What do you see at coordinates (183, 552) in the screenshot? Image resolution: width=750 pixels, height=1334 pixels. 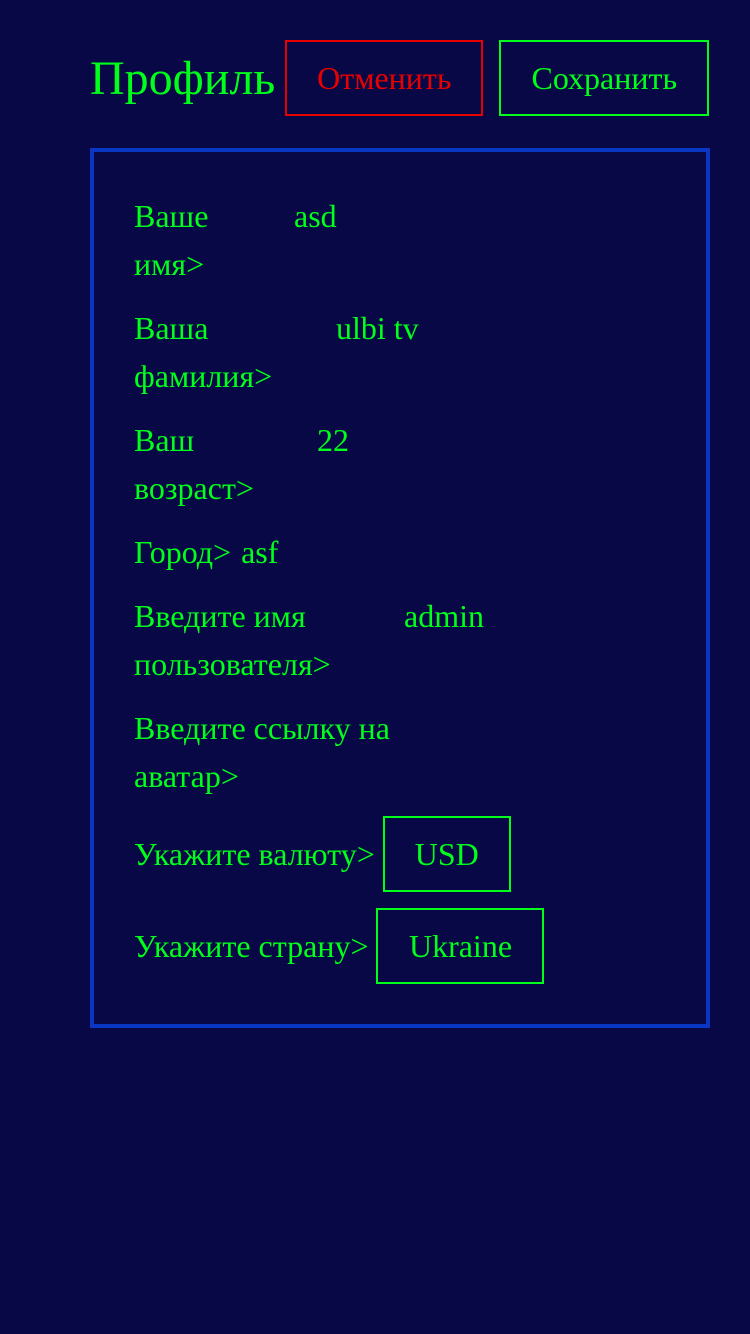 I see `city-label: Город>` at bounding box center [183, 552].